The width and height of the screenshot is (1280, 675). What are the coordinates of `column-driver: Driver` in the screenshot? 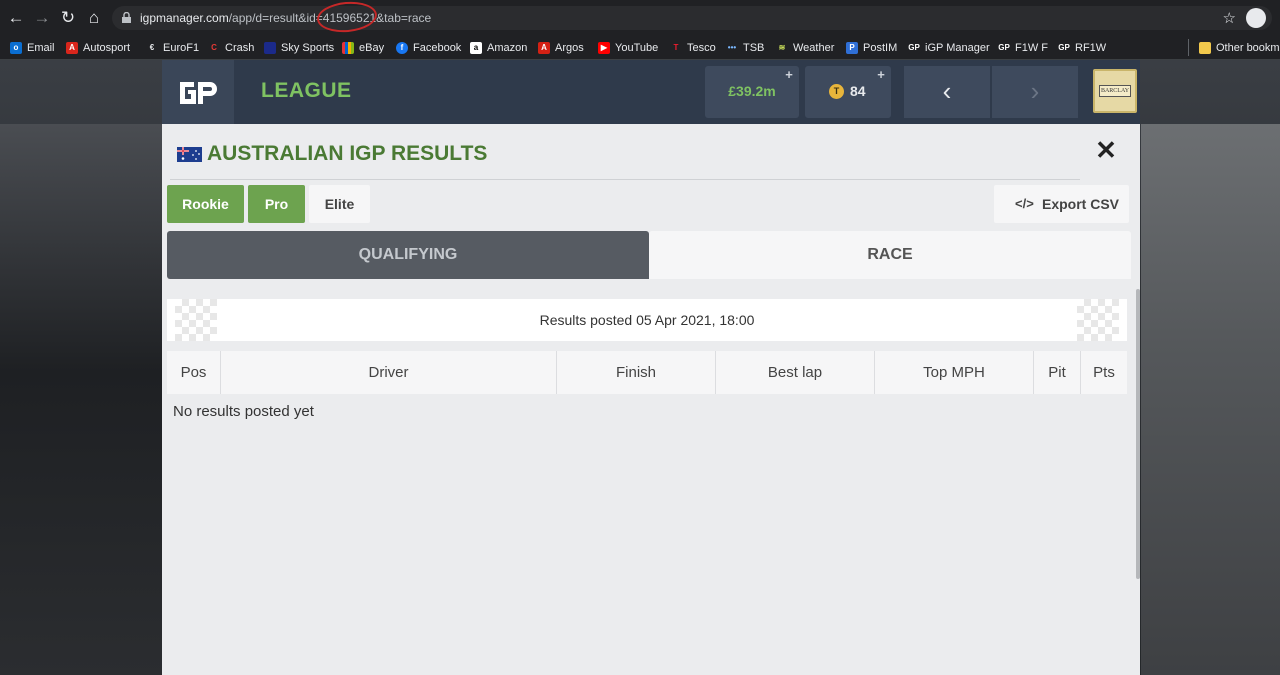 It's located at (389, 372).